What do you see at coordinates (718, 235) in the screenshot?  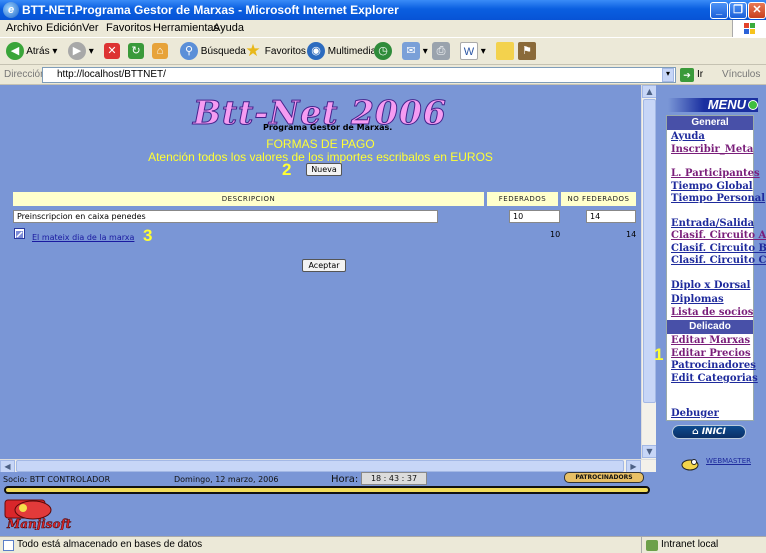 I see `menu-clasif-a: Clasif. Circuito A` at bounding box center [718, 235].